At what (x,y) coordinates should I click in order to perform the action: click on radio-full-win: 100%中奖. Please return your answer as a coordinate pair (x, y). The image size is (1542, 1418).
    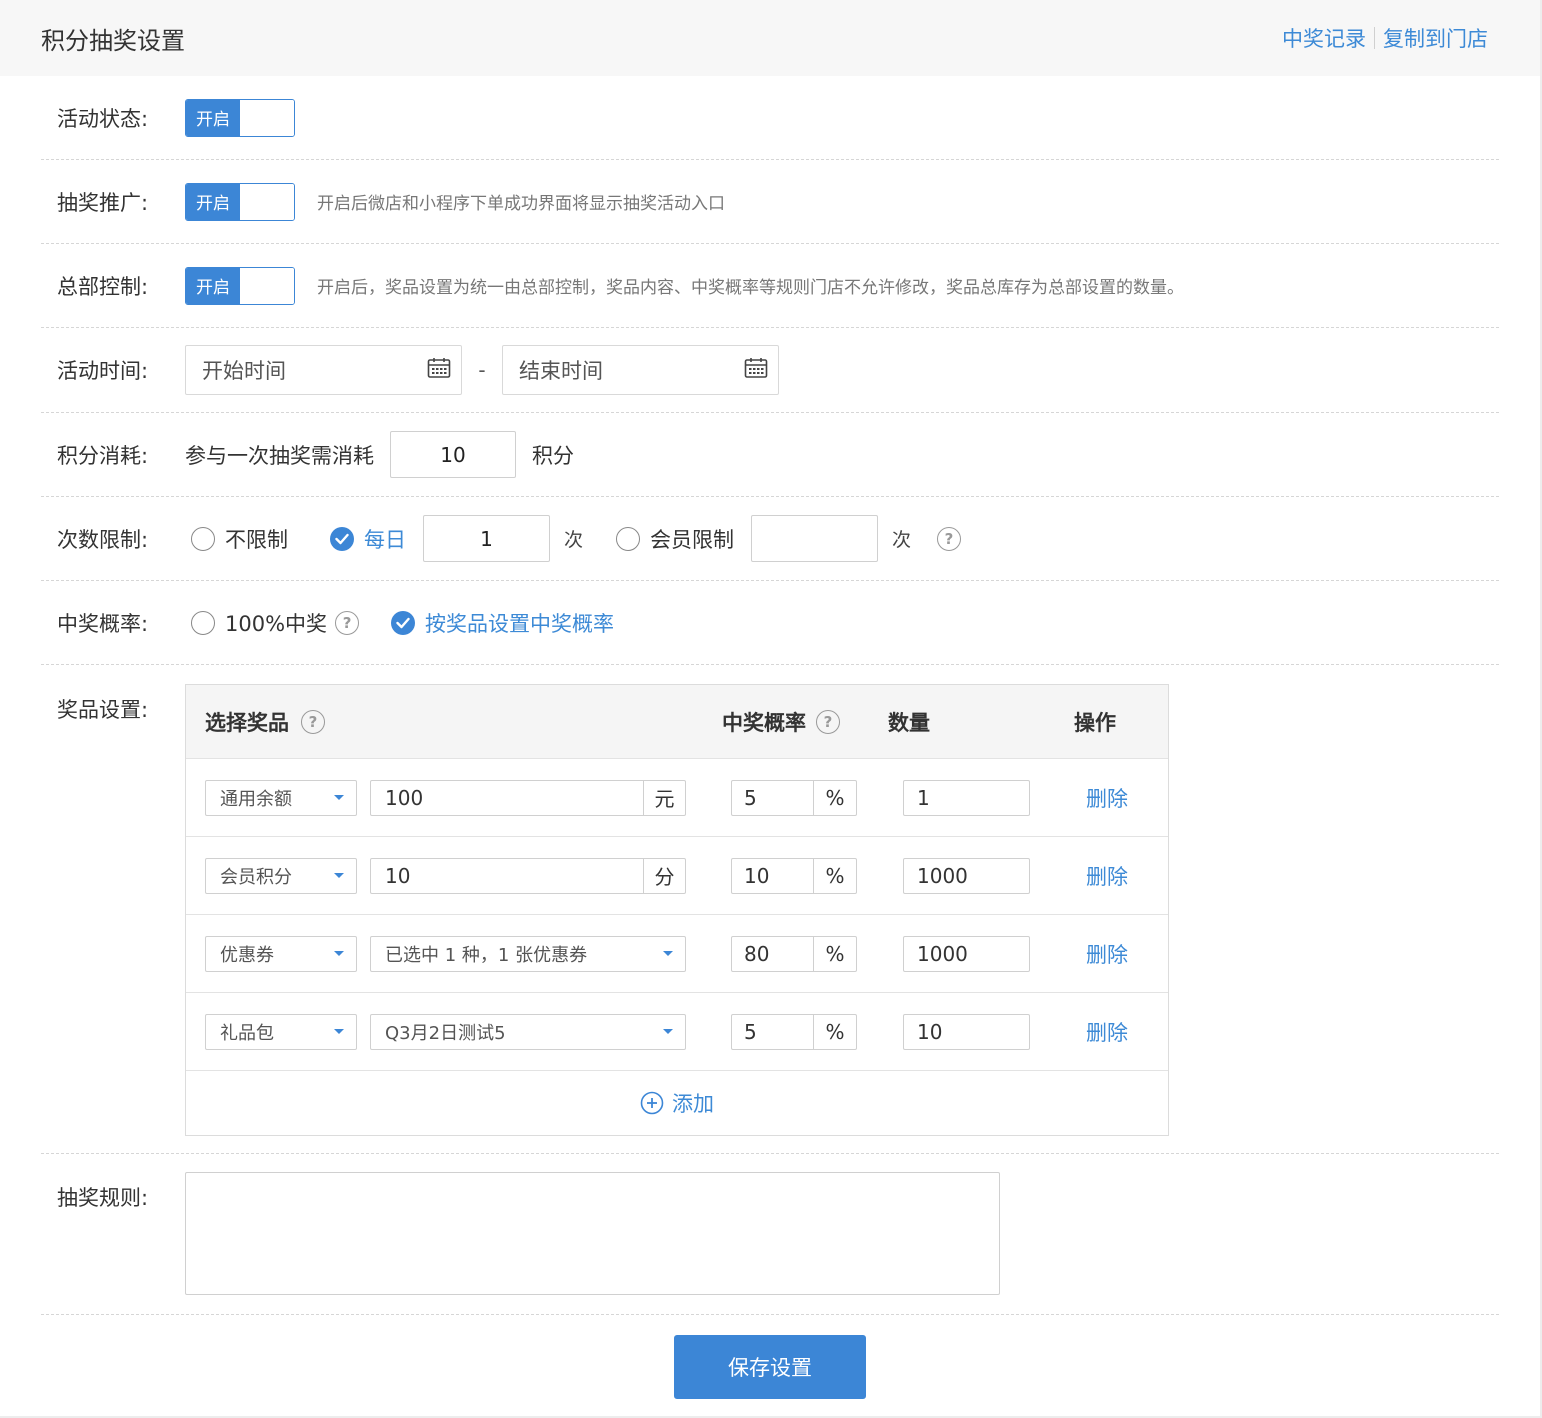
    Looking at the image, I should click on (259, 623).